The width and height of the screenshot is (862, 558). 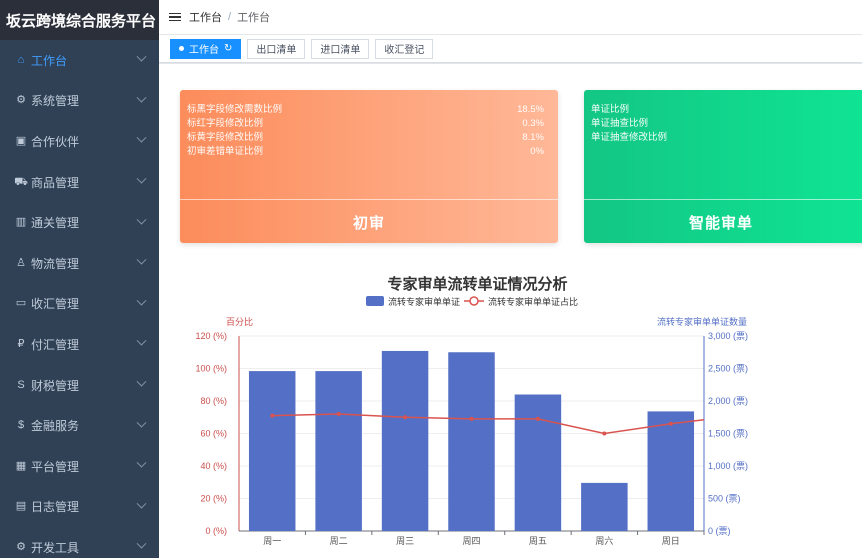 I want to click on sidebar-item-4: ▥ 通关管理, so click(x=79, y=222).